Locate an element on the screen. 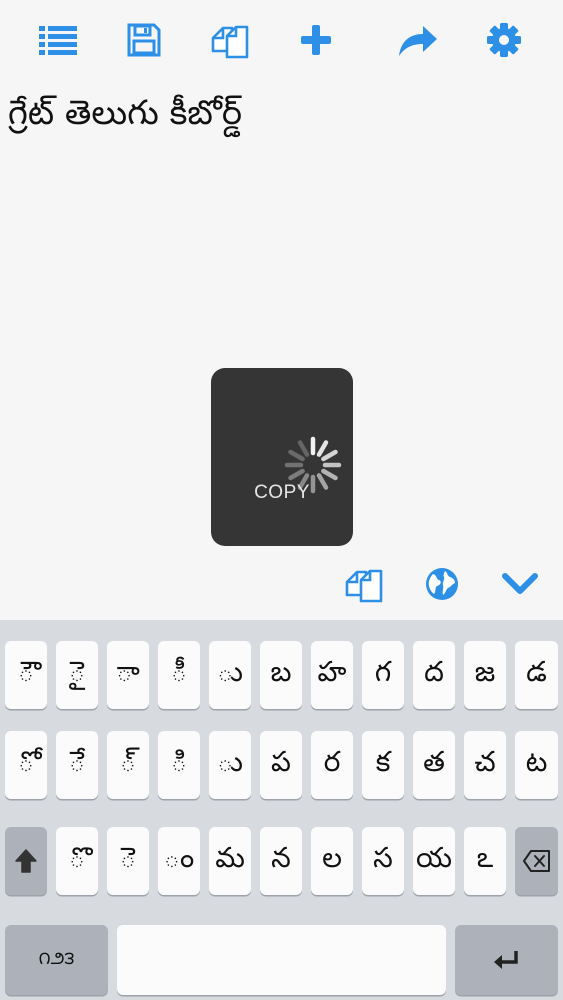 The width and height of the screenshot is (563, 1000). key: త is located at coordinates (434, 765).